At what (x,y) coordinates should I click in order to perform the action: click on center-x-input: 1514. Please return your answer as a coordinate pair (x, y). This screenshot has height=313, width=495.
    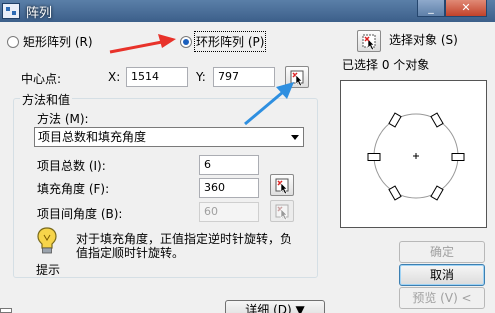
    Looking at the image, I should click on (157, 77).